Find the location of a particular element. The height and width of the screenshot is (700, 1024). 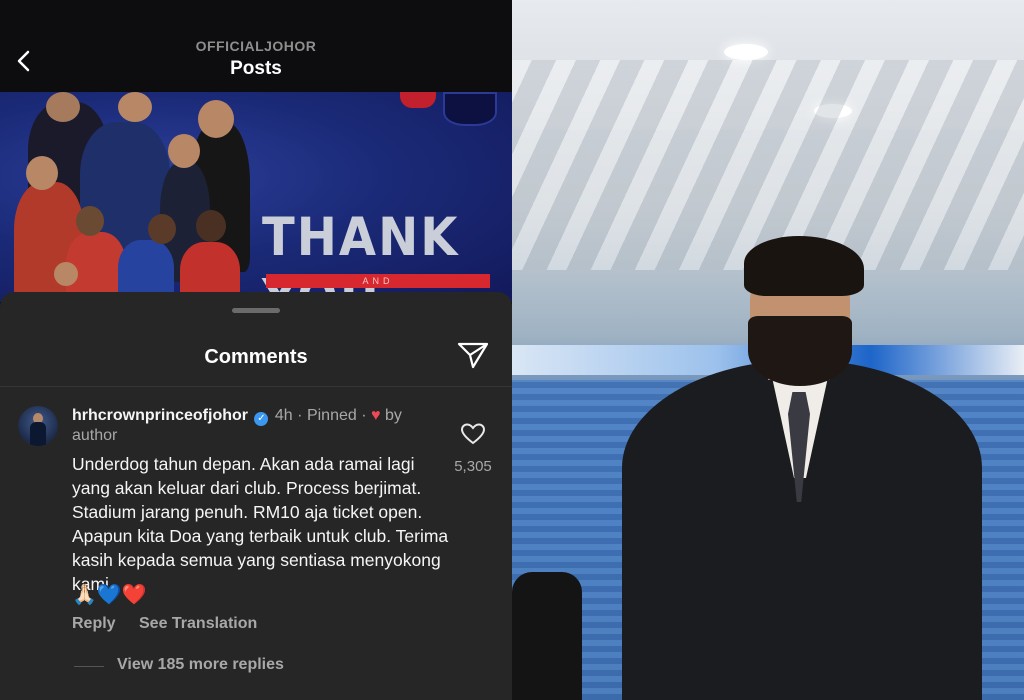

reply-button: Reply is located at coordinates (94, 624).